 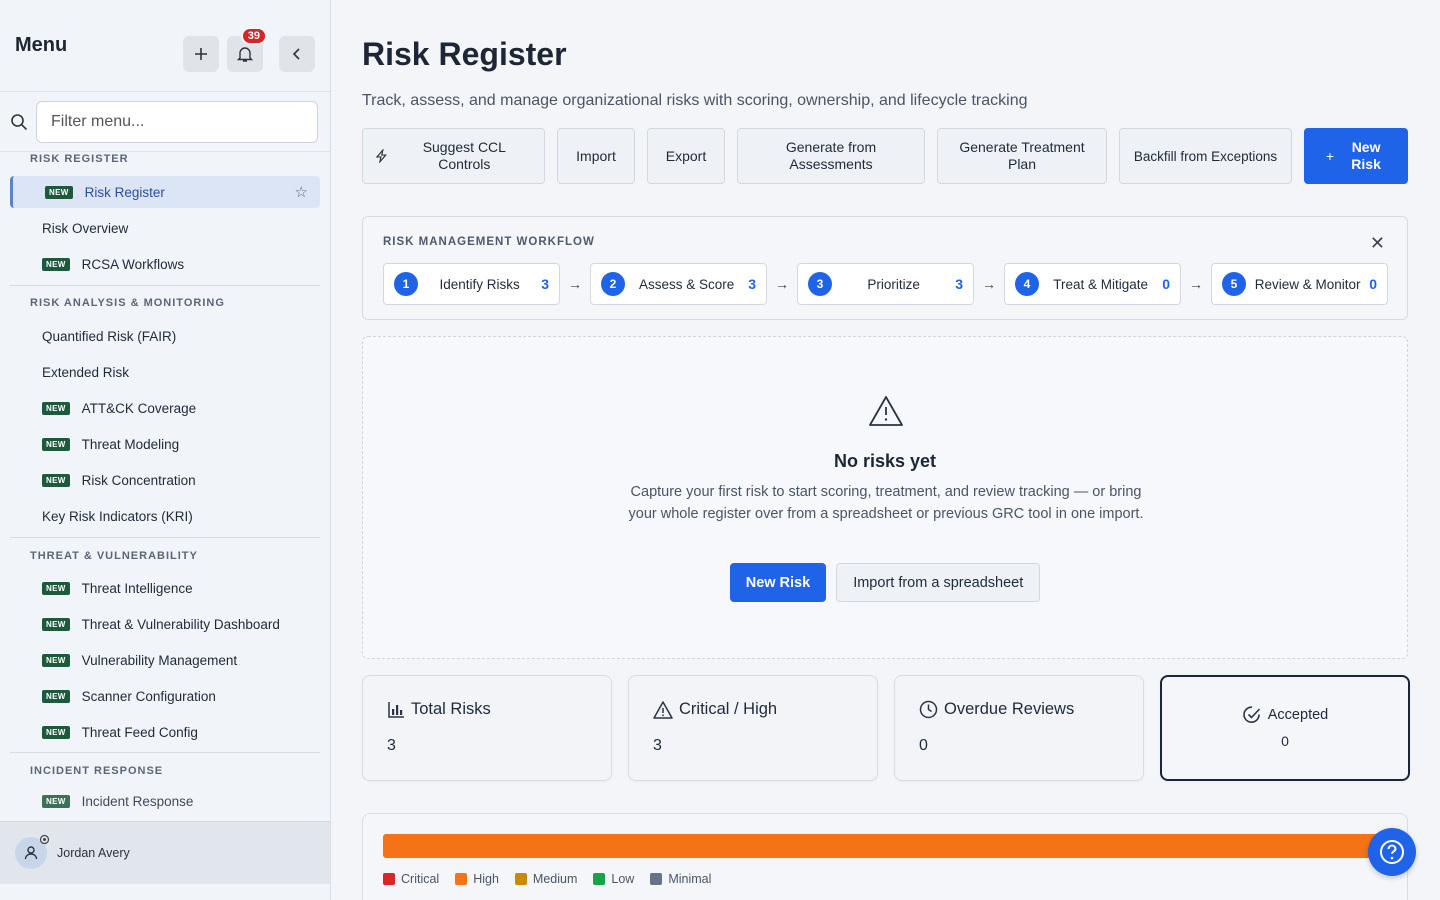 I want to click on sidebar-item-attck-coverage: NEW ATT&CK Coverage, so click(x=165, y=408).